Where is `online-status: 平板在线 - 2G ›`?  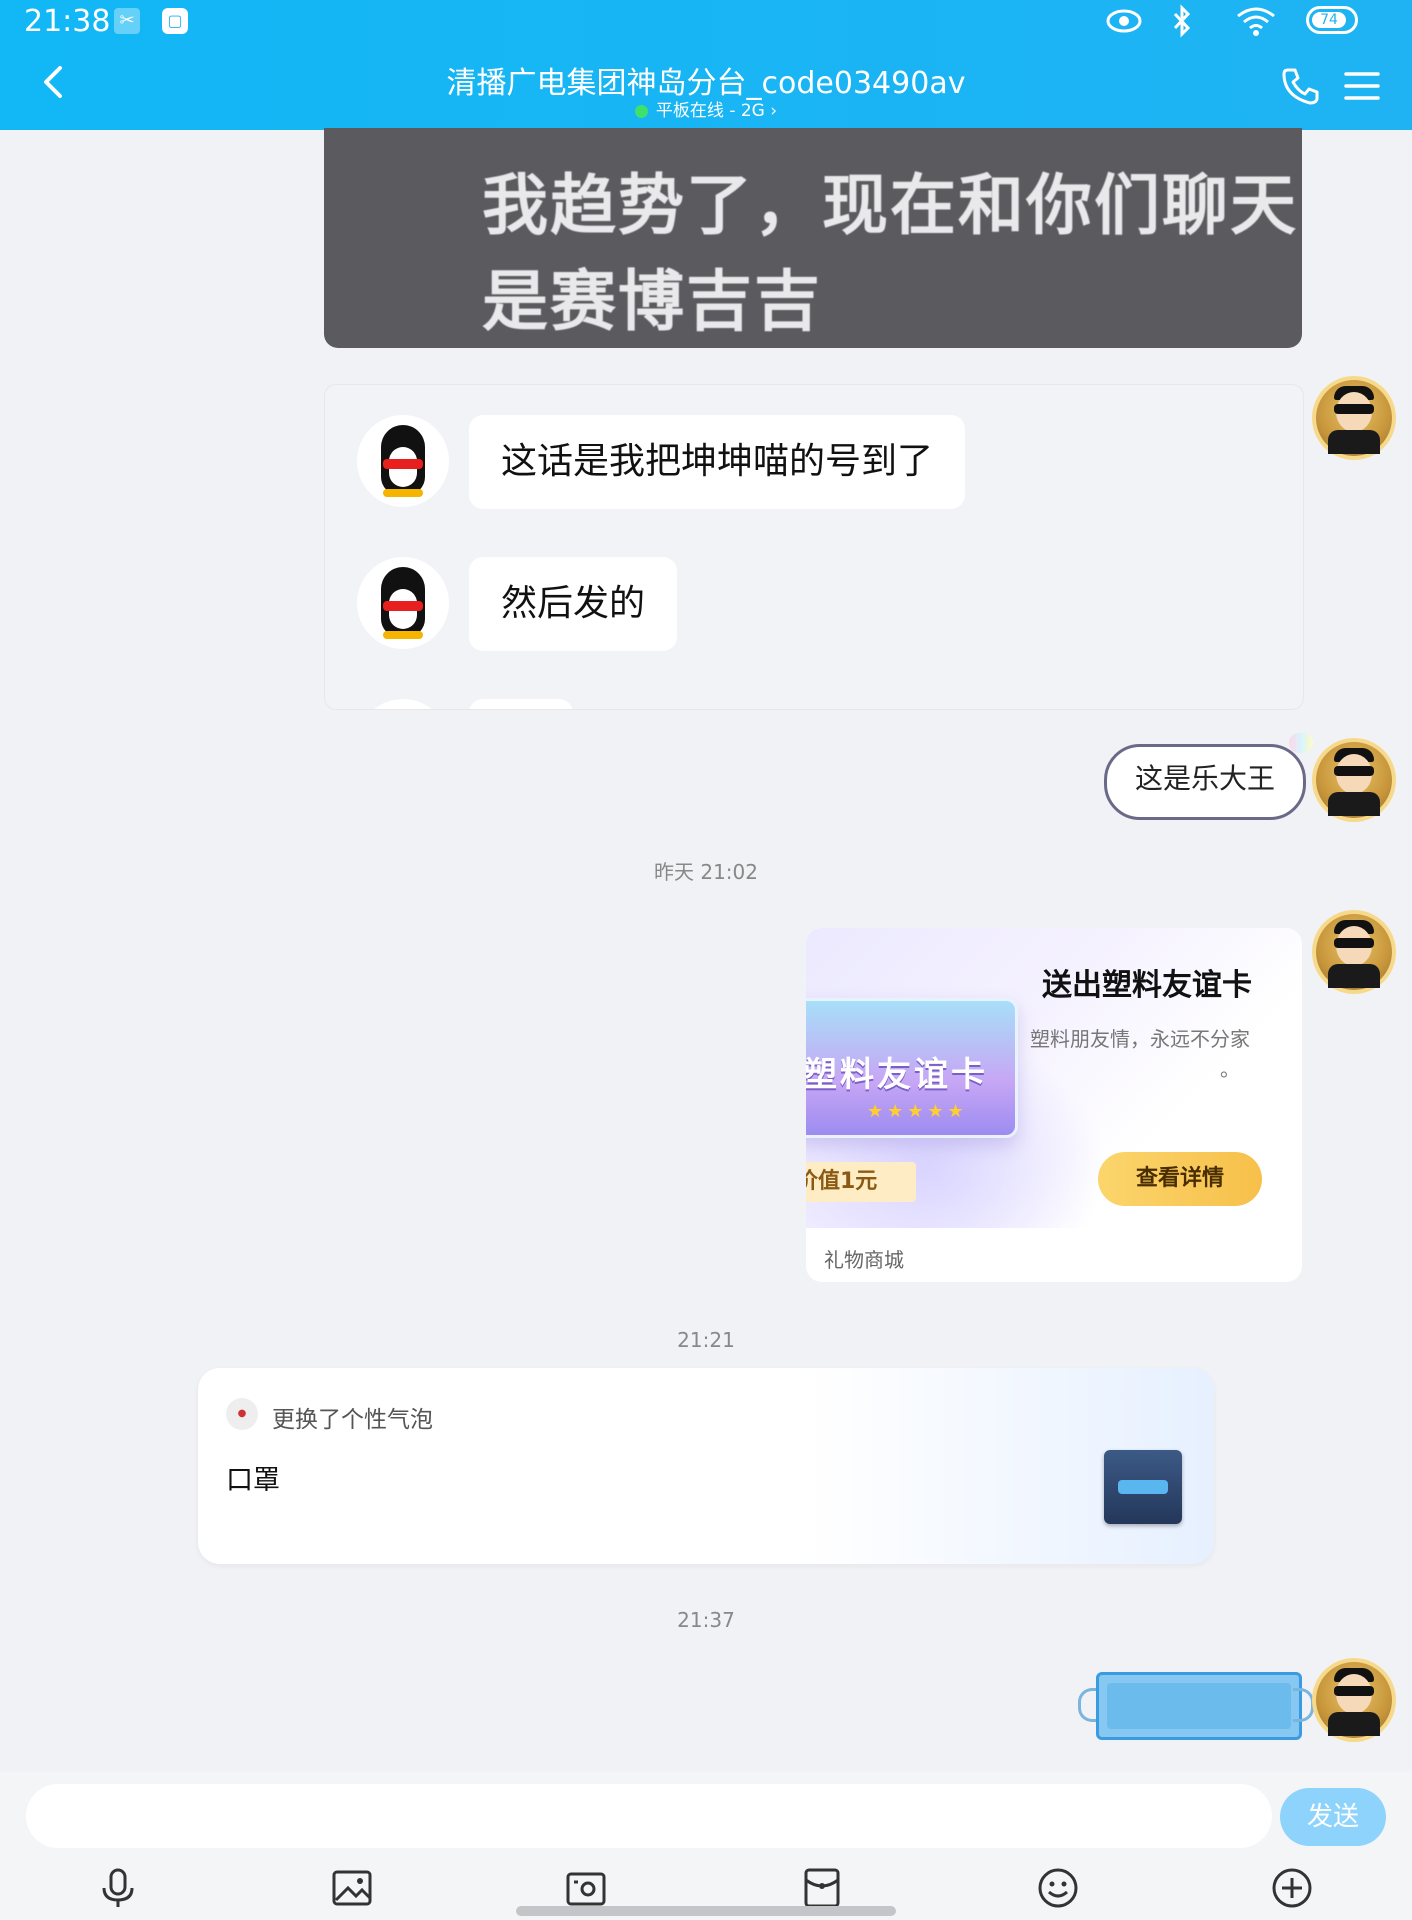 online-status: 平板在线 - 2G › is located at coordinates (706, 108).